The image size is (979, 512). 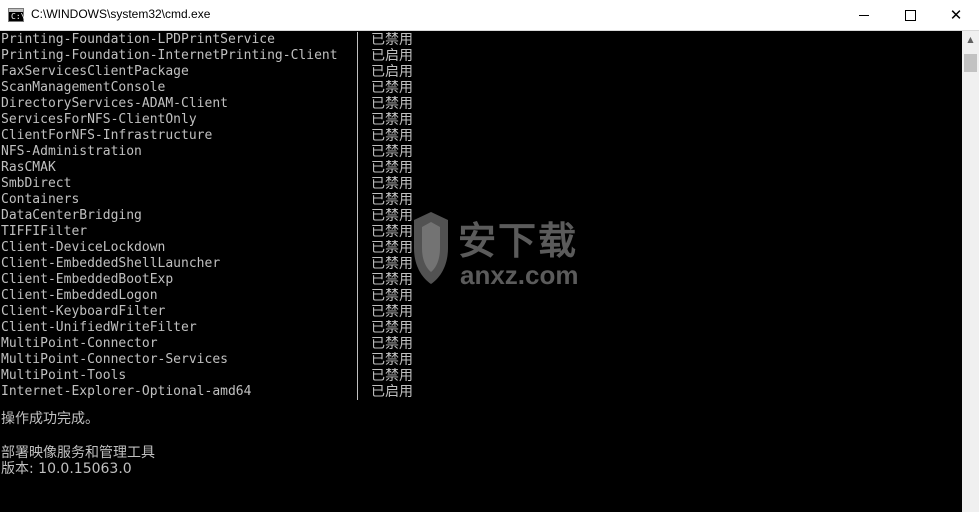 I want to click on close-icon: ✕, so click(x=956, y=15).